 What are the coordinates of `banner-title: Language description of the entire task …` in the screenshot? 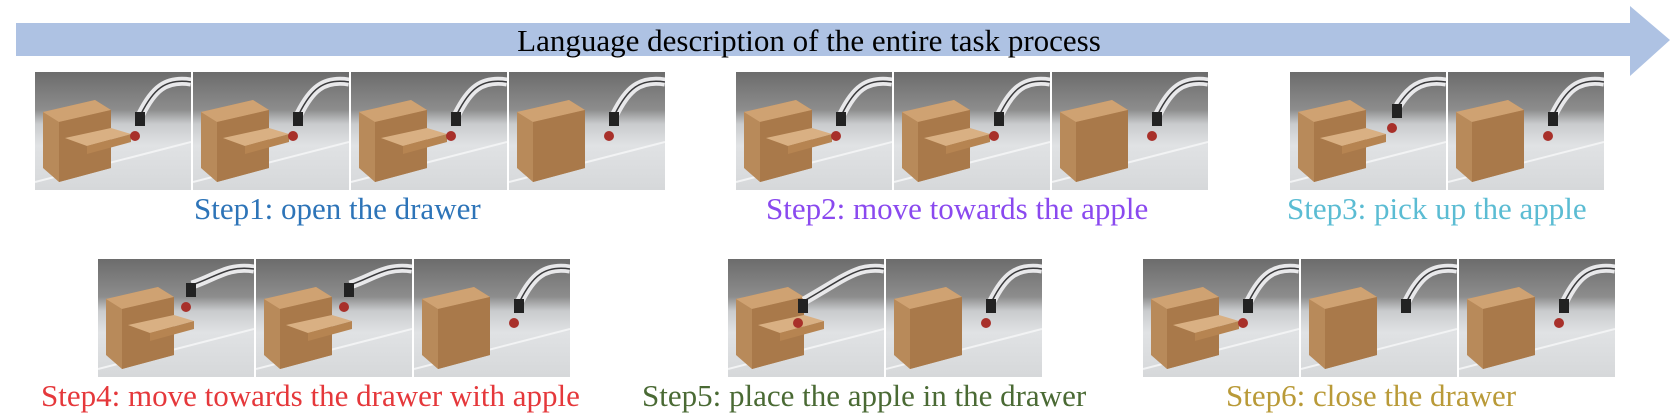 It's located at (809, 40).